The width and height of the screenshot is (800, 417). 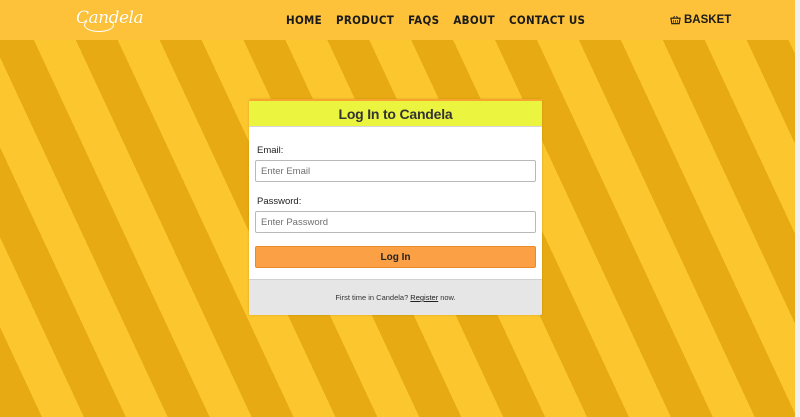 What do you see at coordinates (442, 20) in the screenshot?
I see `main-nav: HOME PRODUCT FAQS ABOUT CONTACT US` at bounding box center [442, 20].